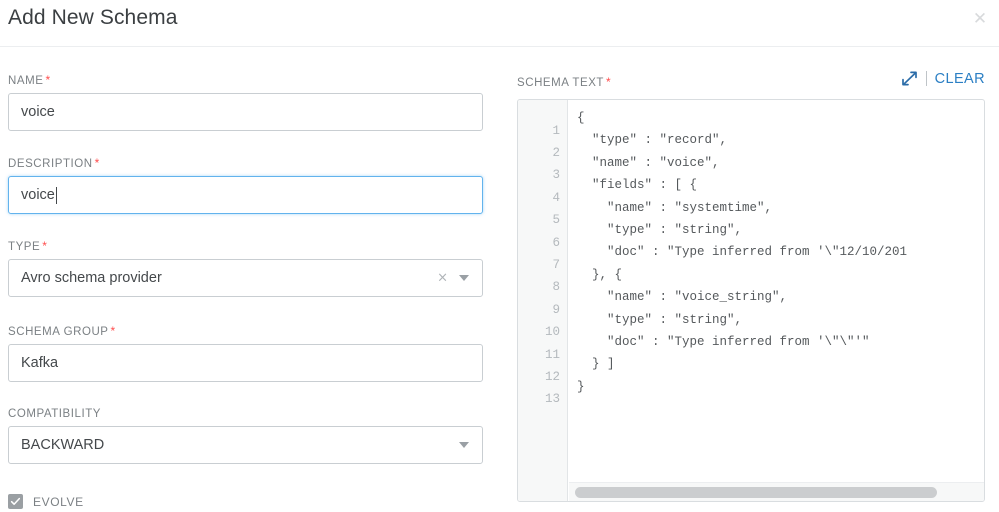 The width and height of the screenshot is (999, 512). I want to click on text-cursor, so click(56, 195).